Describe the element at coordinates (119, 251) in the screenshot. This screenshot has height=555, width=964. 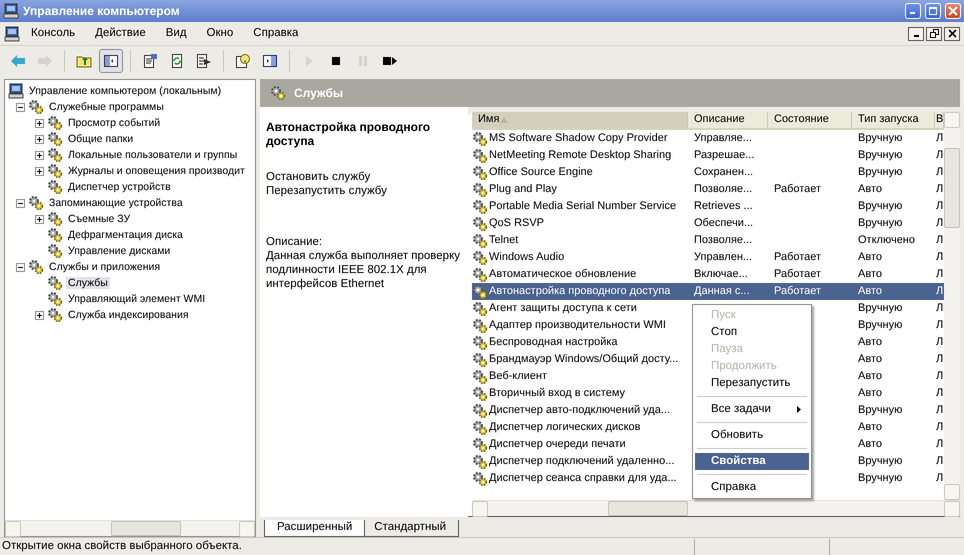
I see `tree-item: Управление дисками` at that location.